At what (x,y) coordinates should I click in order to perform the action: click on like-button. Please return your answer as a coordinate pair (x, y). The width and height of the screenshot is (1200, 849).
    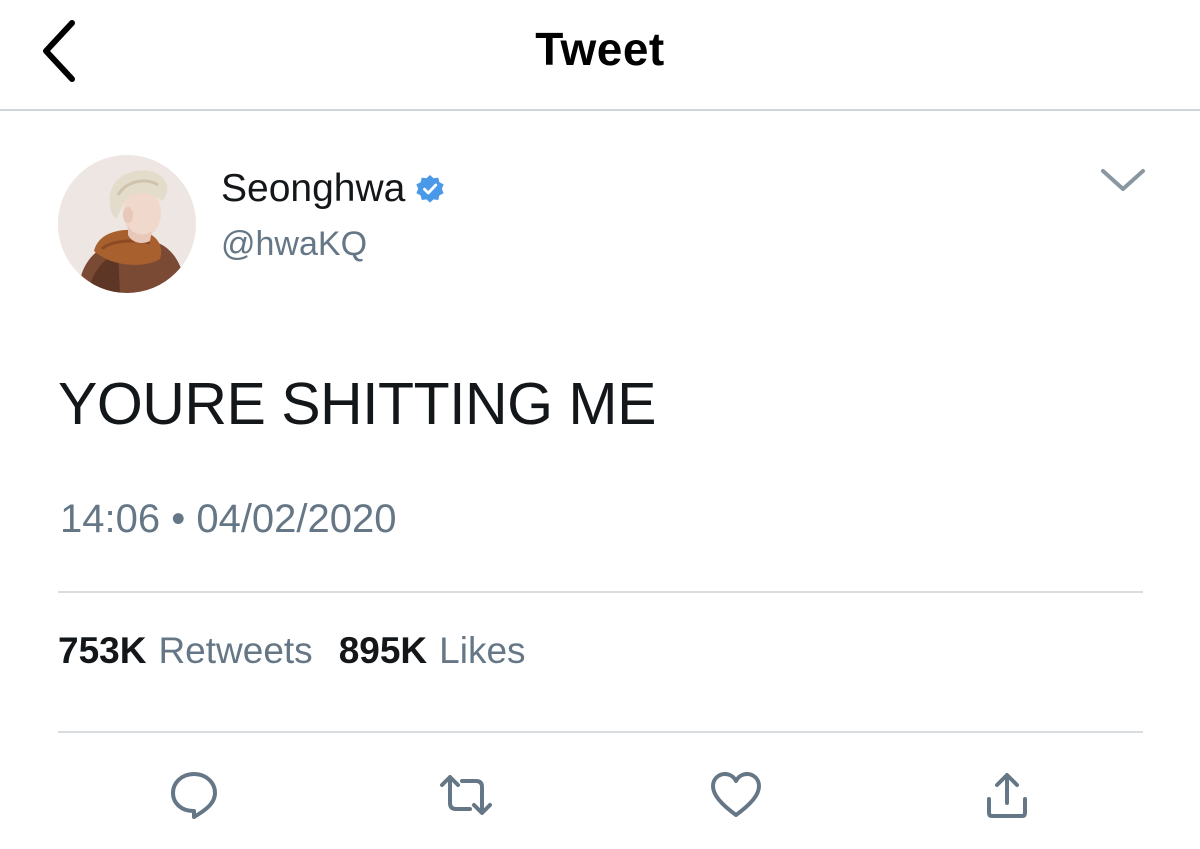
    Looking at the image, I should click on (736, 795).